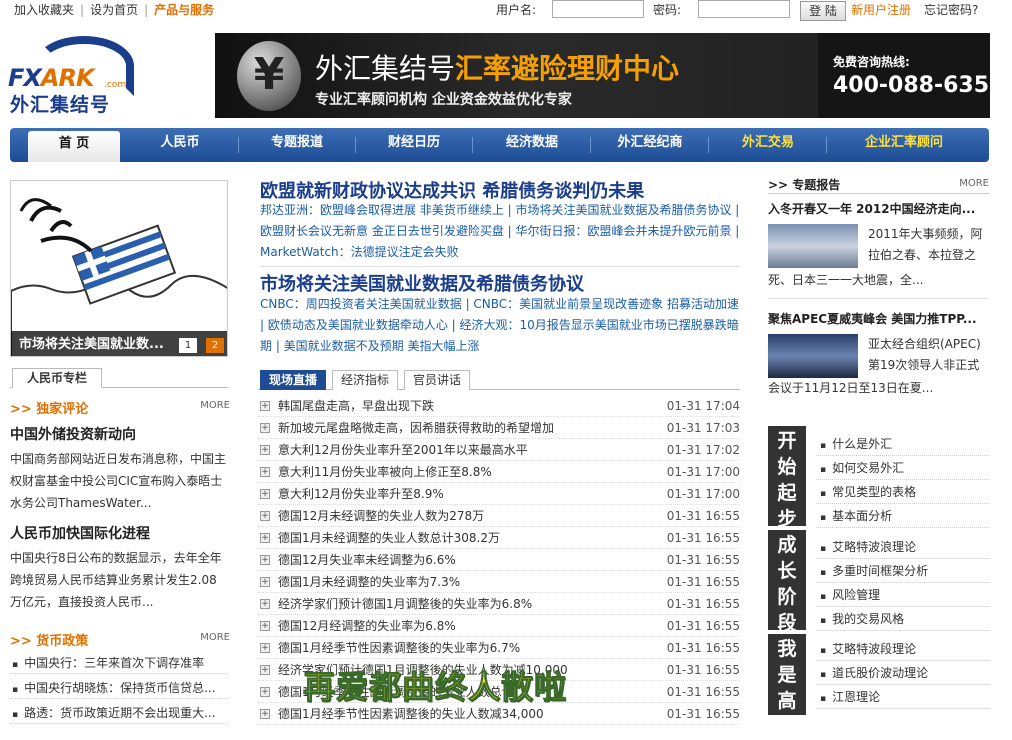 The height and width of the screenshot is (740, 1012). Describe the element at coordinates (119, 533) in the screenshot. I see `article-title: 人民币加快国际化进程` at that location.